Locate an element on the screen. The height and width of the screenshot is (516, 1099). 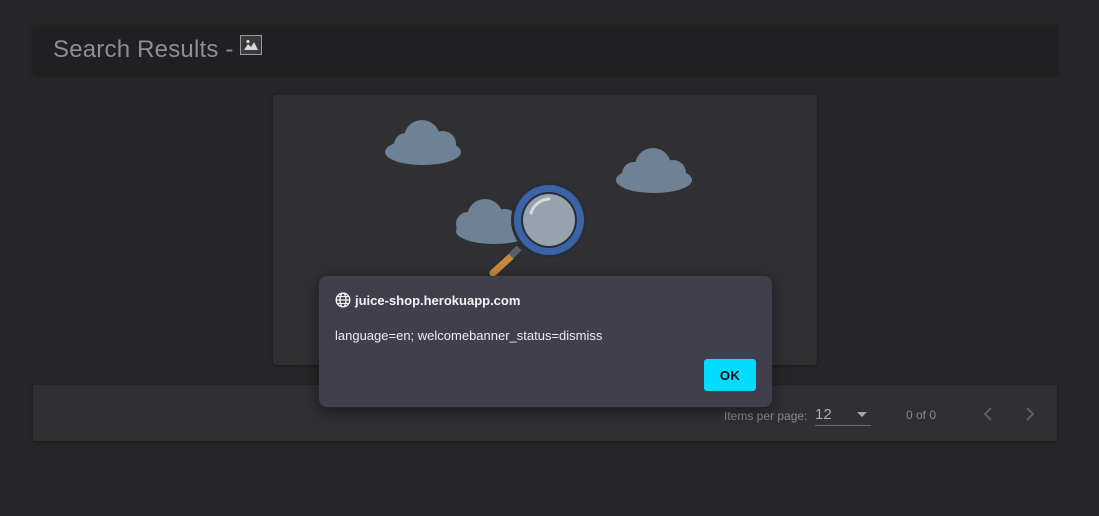
previous-page-button is located at coordinates (989, 414).